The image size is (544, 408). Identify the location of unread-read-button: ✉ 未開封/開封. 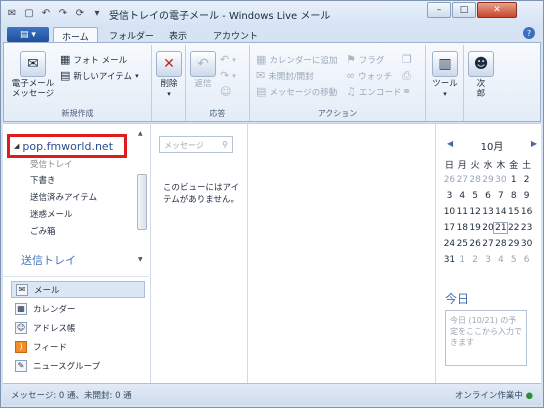
(285, 75).